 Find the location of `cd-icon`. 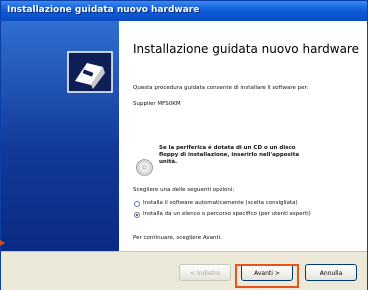

cd-icon is located at coordinates (144, 167).